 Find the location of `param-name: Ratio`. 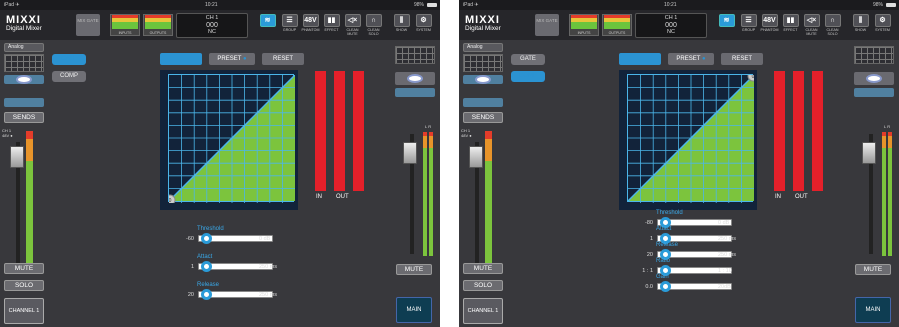

param-name: Ratio is located at coordinates (663, 261).